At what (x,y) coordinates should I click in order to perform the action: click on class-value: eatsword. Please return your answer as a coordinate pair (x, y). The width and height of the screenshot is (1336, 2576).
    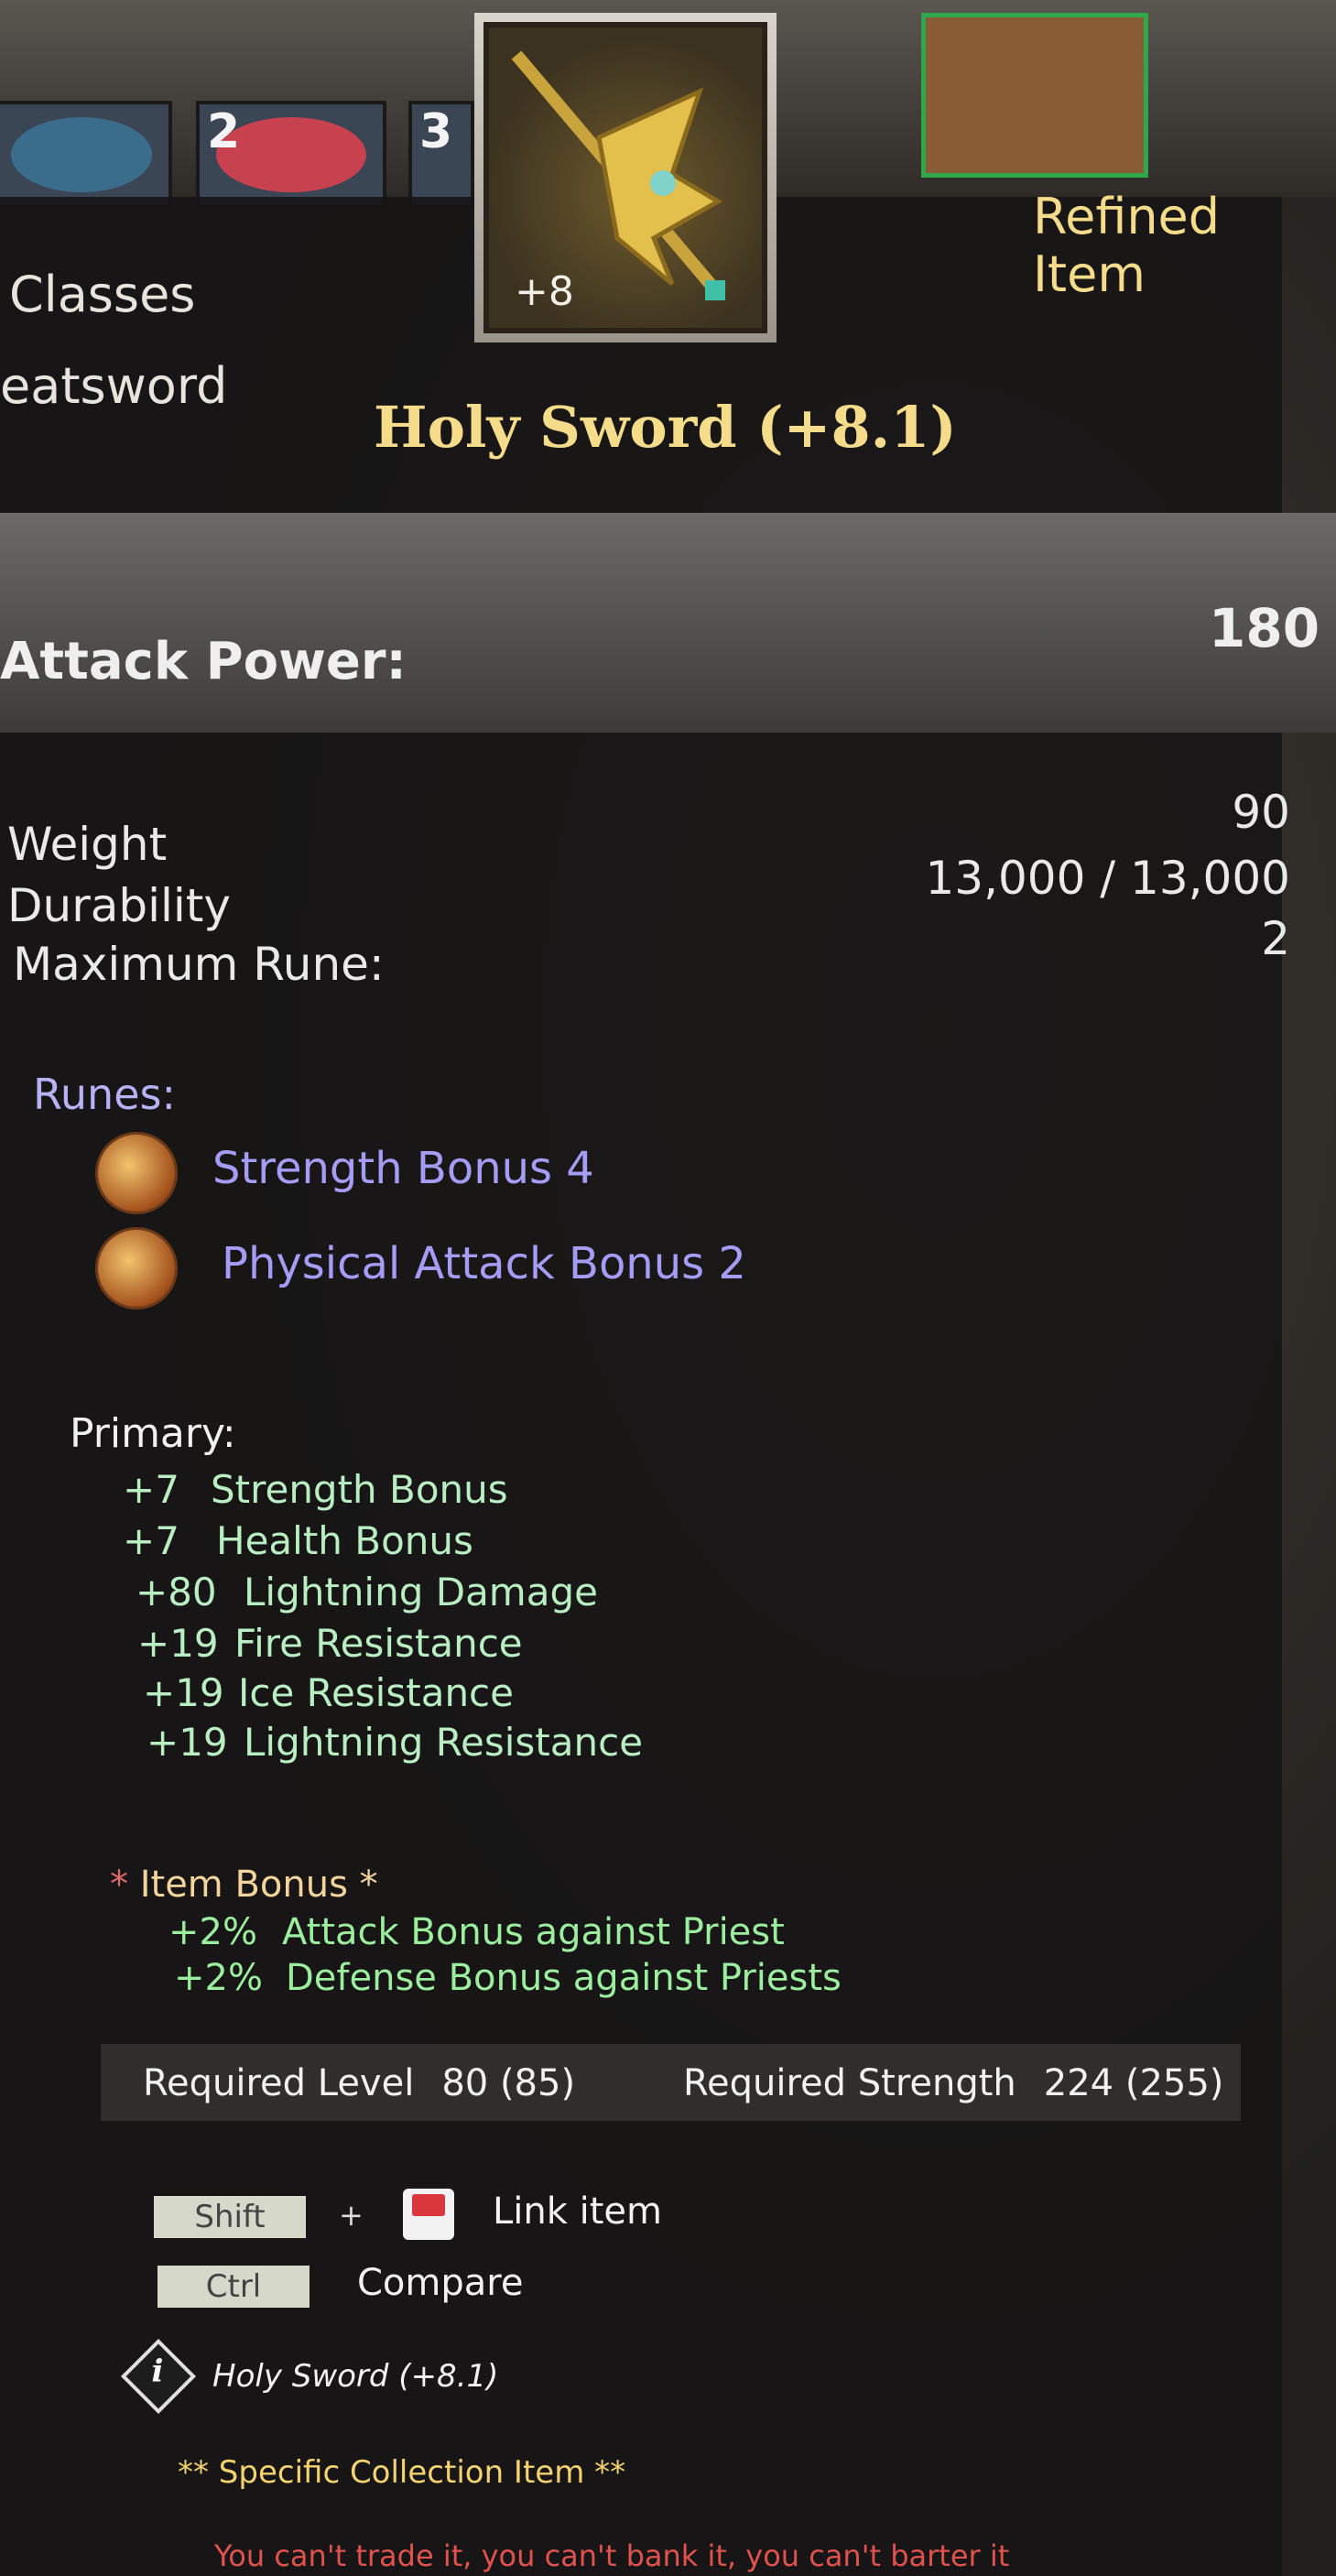
    Looking at the image, I should click on (114, 386).